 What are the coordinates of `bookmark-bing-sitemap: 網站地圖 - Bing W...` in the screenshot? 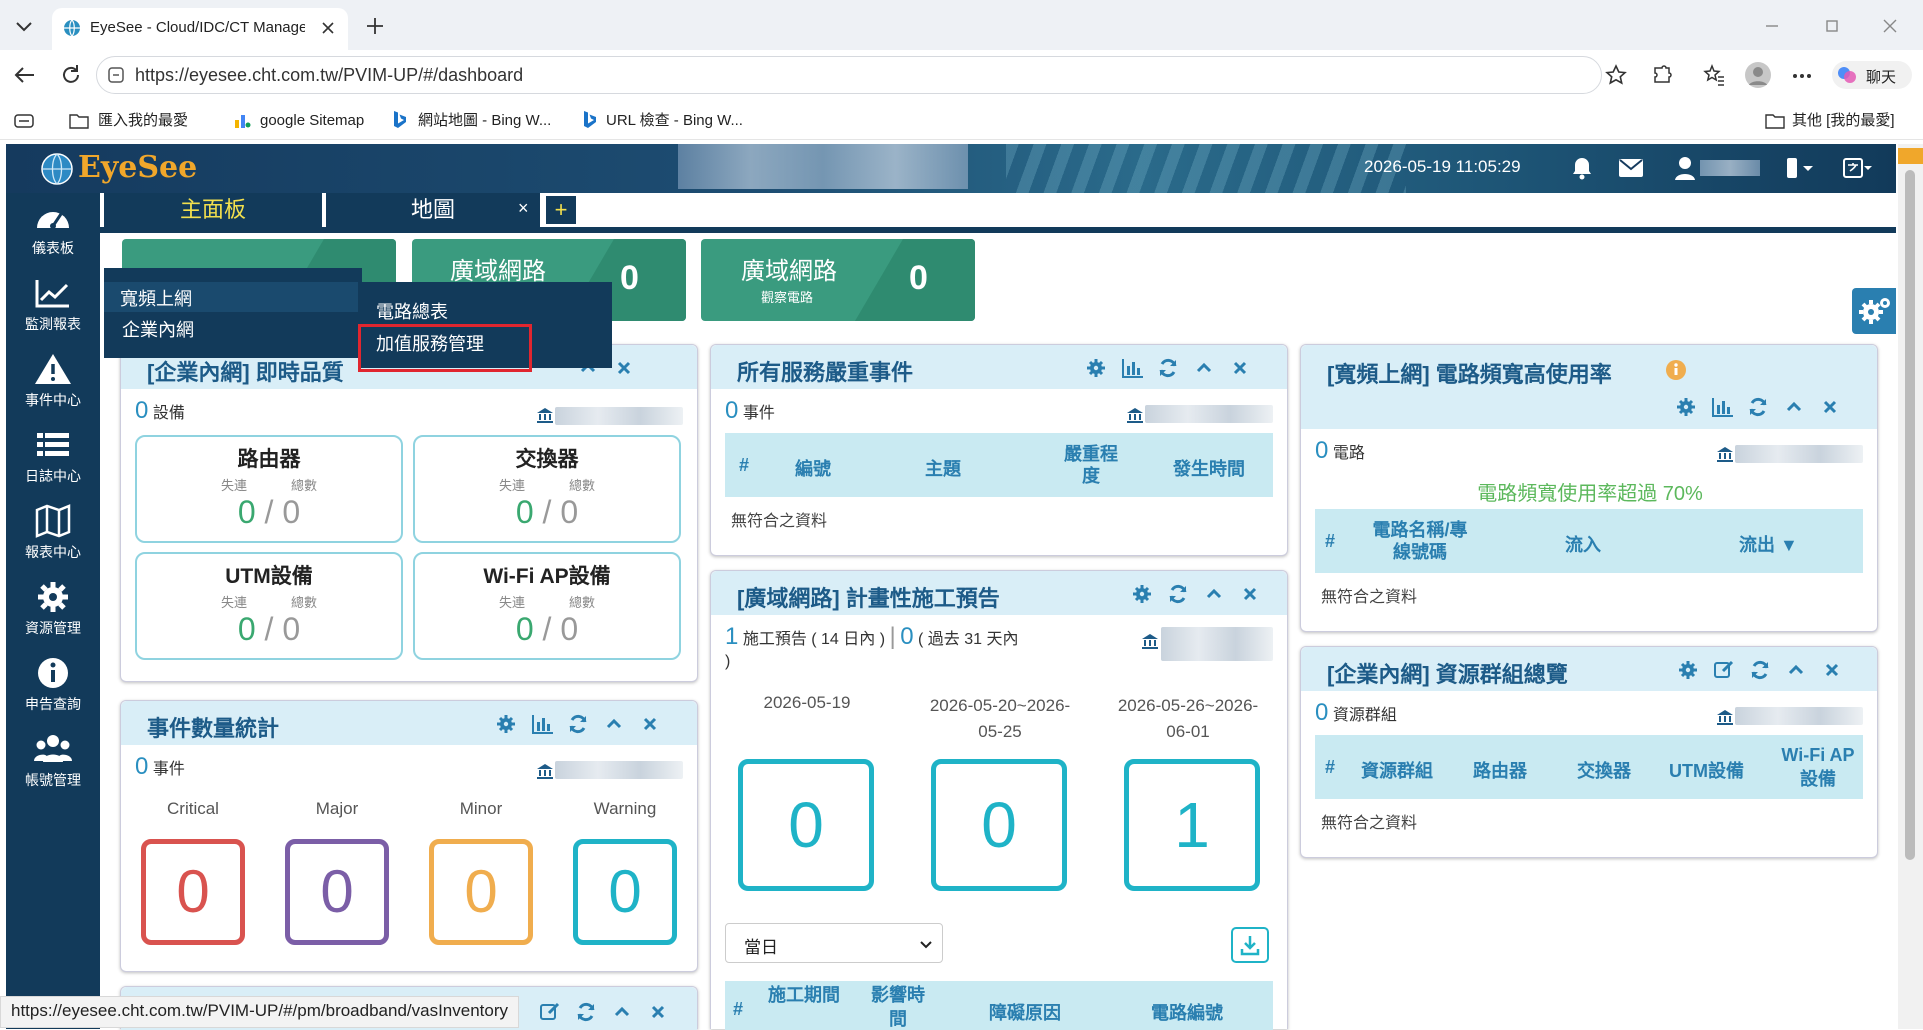 It's located at (484, 121).